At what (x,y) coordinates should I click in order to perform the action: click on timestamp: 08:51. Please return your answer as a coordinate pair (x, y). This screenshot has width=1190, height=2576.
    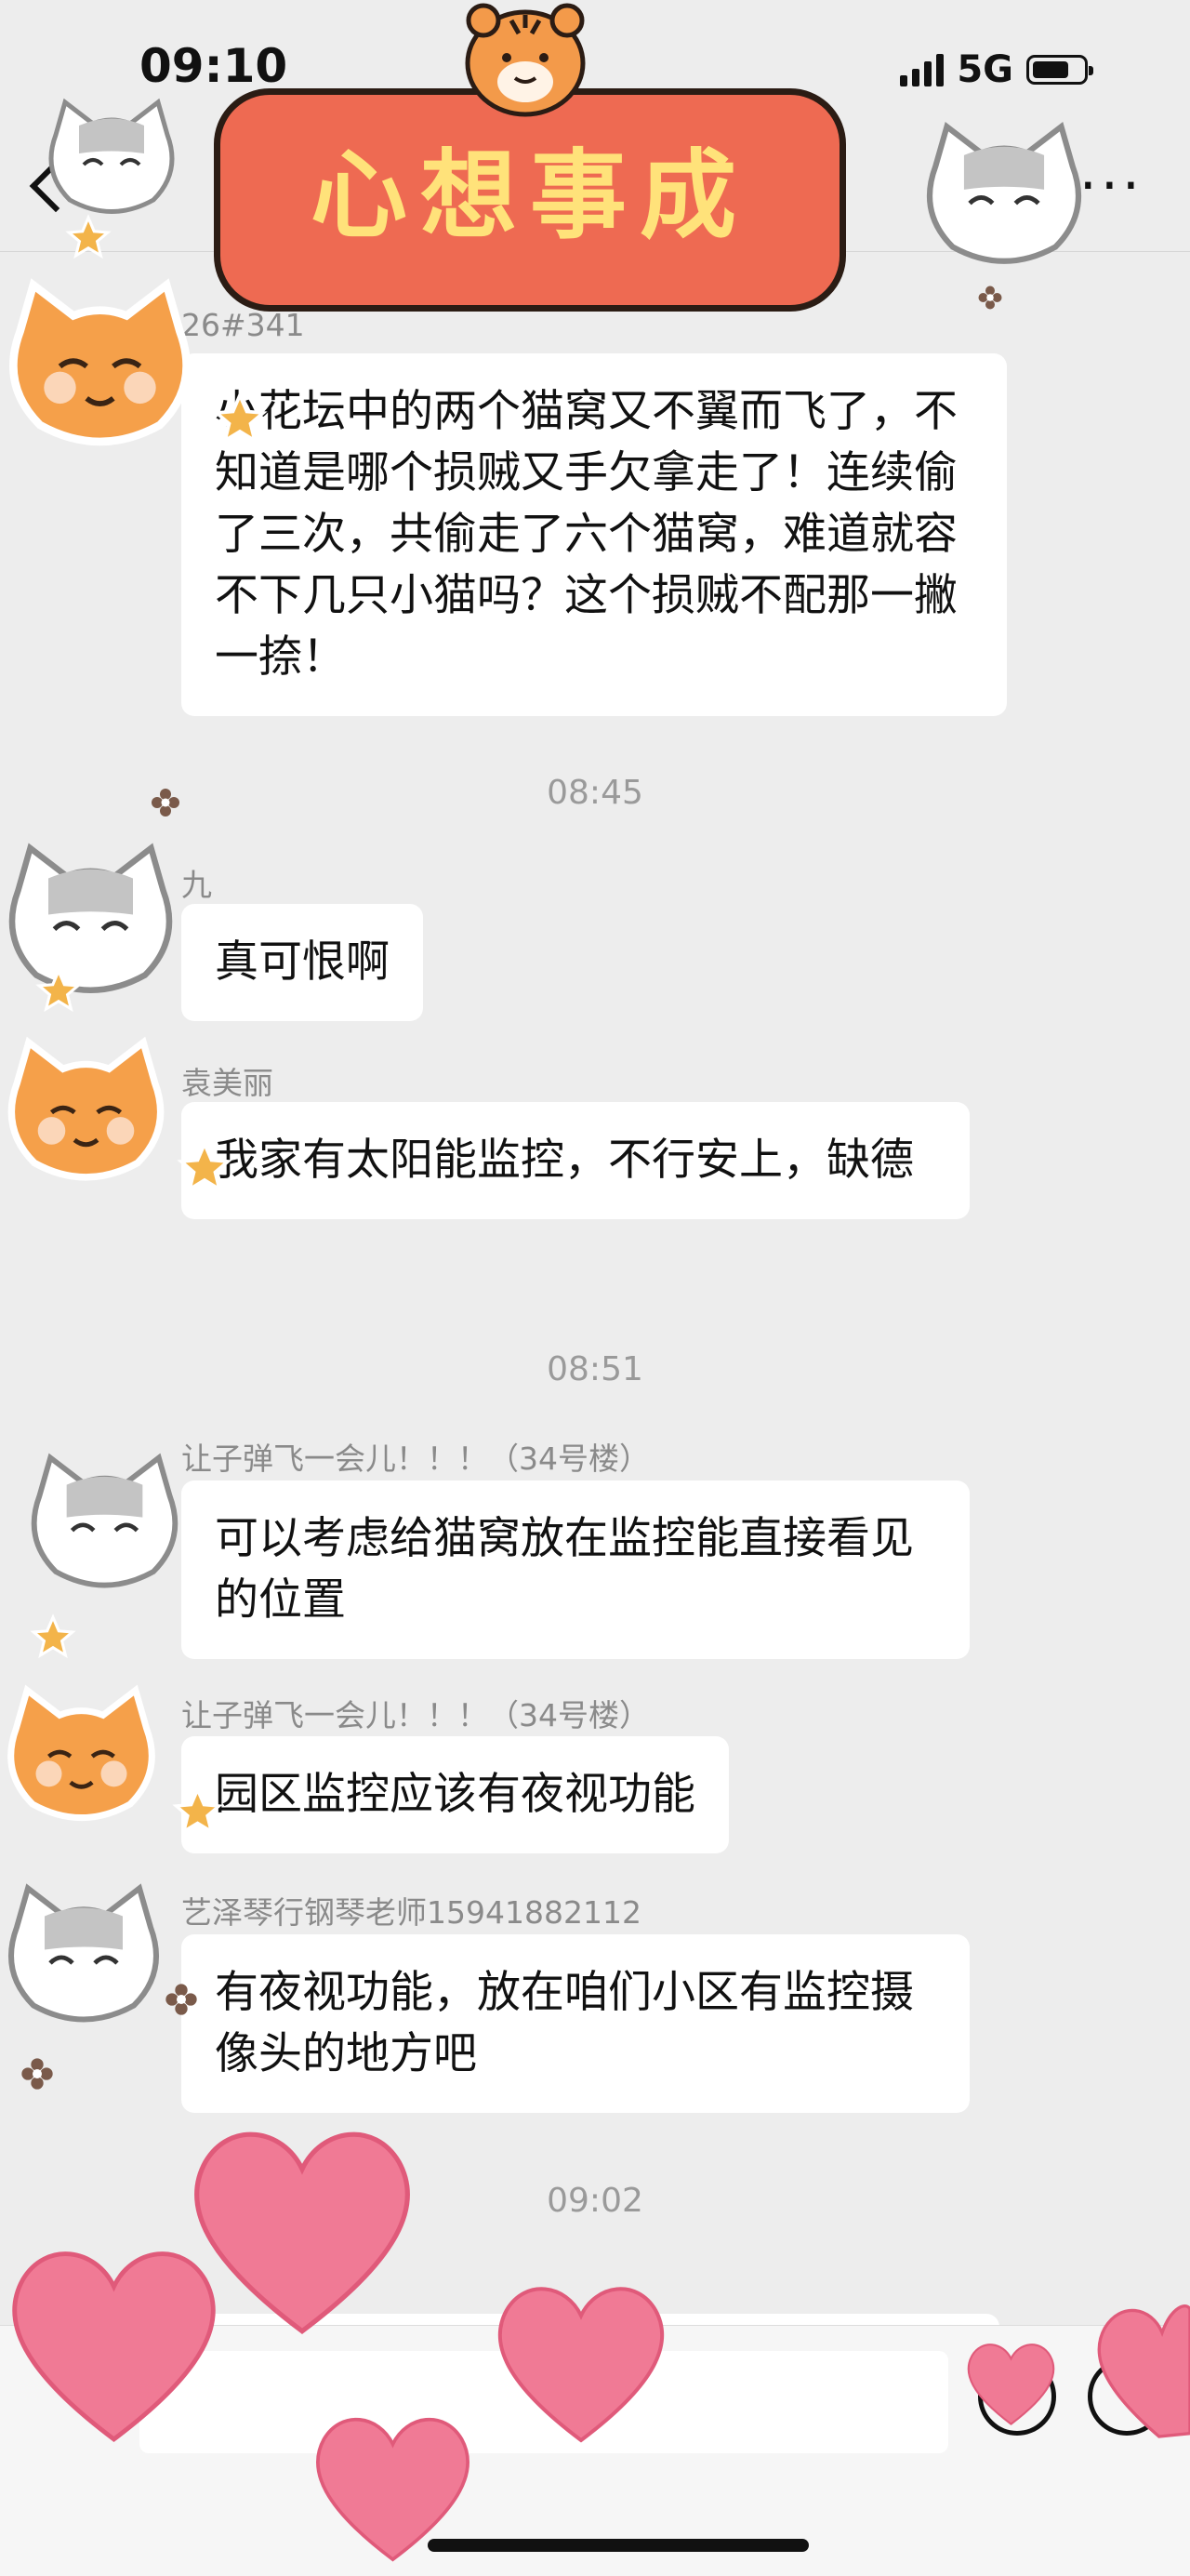
    Looking at the image, I should click on (595, 1369).